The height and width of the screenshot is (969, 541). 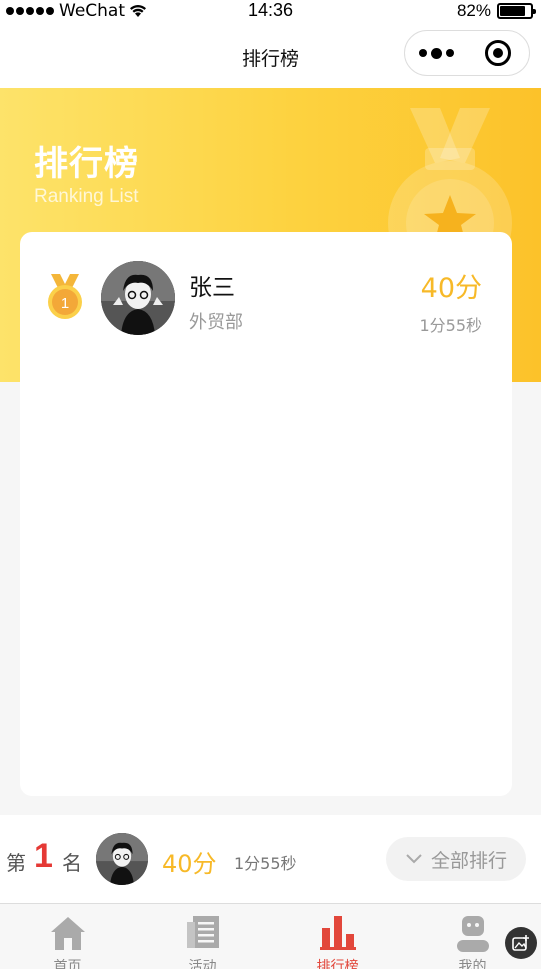 What do you see at coordinates (473, 10) in the screenshot?
I see `battery-percent: 82%` at bounding box center [473, 10].